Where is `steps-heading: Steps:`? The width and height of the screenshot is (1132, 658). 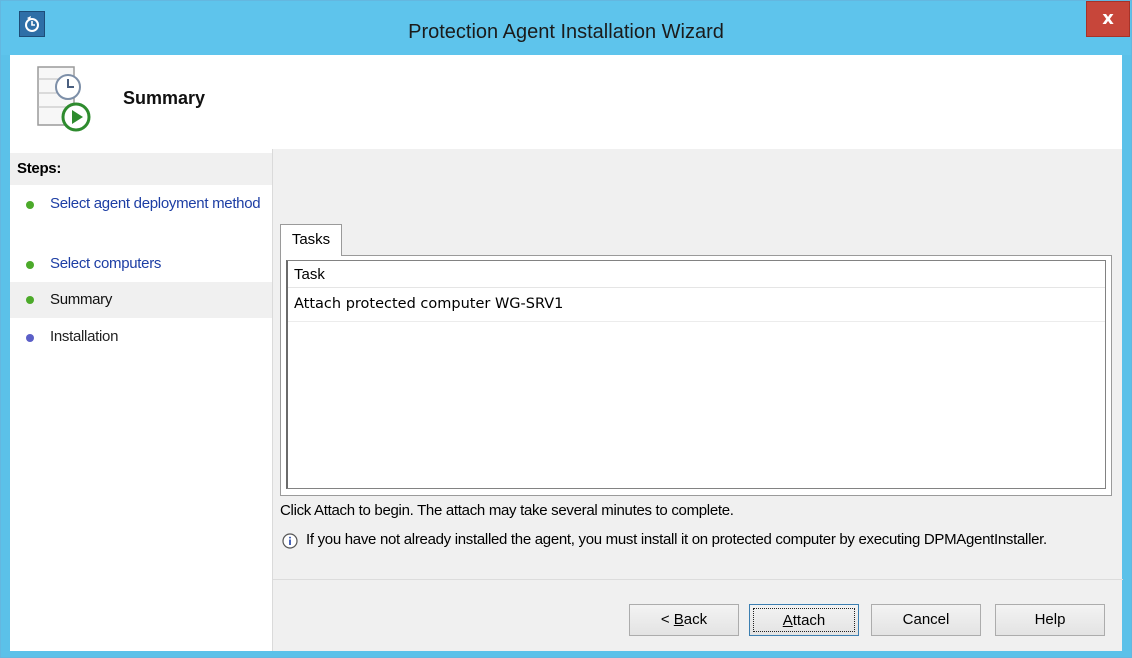
steps-heading: Steps: is located at coordinates (141, 169).